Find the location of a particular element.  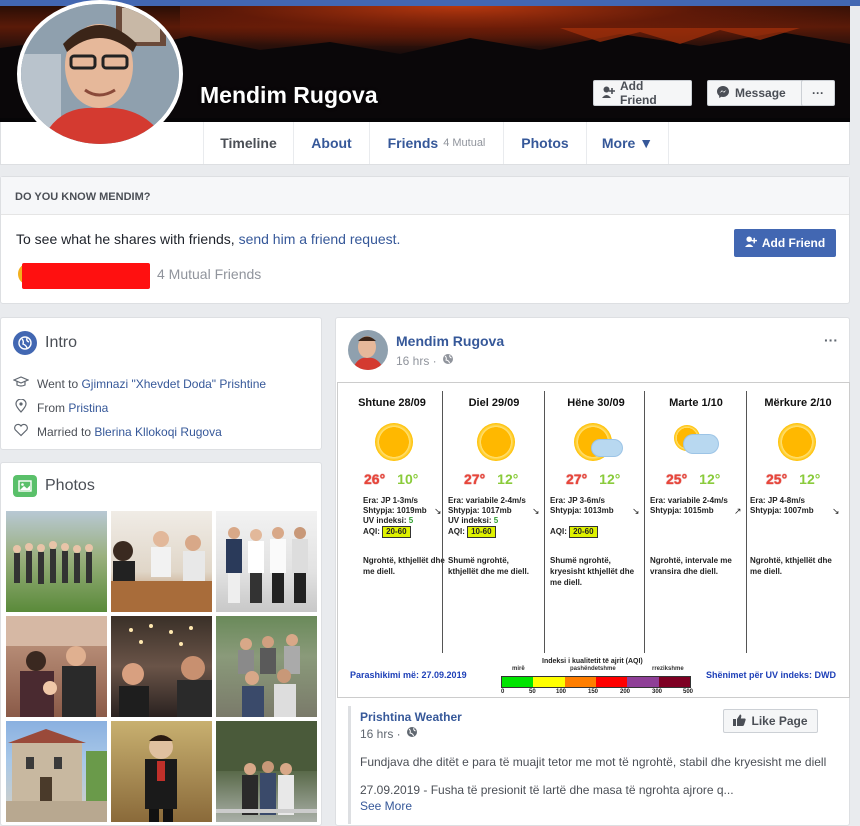

add-friend-primary-button: Add Friend is located at coordinates (785, 243).